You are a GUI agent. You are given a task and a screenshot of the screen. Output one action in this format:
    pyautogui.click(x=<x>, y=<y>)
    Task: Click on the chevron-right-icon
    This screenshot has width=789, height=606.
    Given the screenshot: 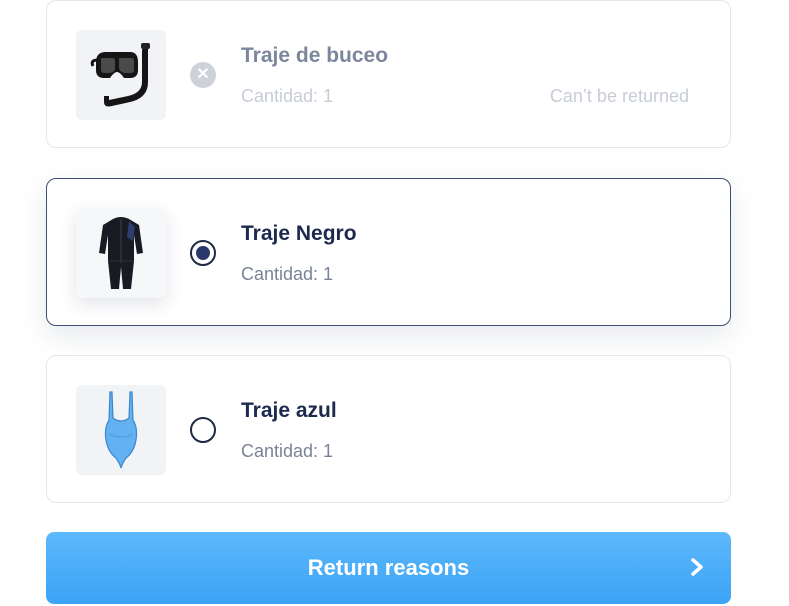 What is the action you would take?
    pyautogui.click(x=697, y=567)
    